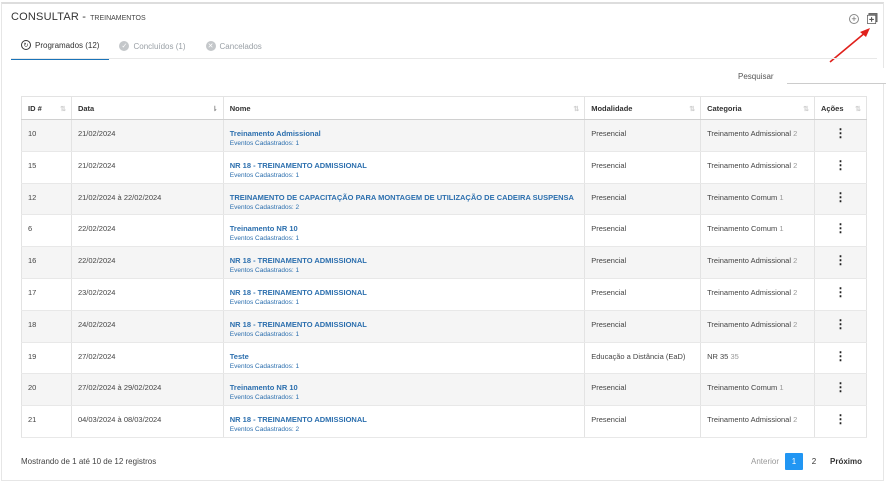  What do you see at coordinates (118, 18) in the screenshot?
I see `page-subtitle: TREINAMENTOS` at bounding box center [118, 18].